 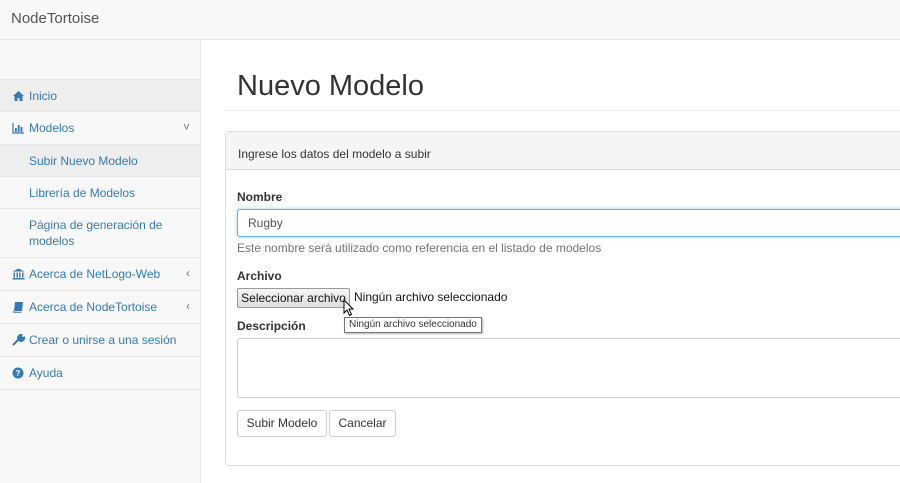 What do you see at coordinates (18, 96) in the screenshot?
I see `home-icon` at bounding box center [18, 96].